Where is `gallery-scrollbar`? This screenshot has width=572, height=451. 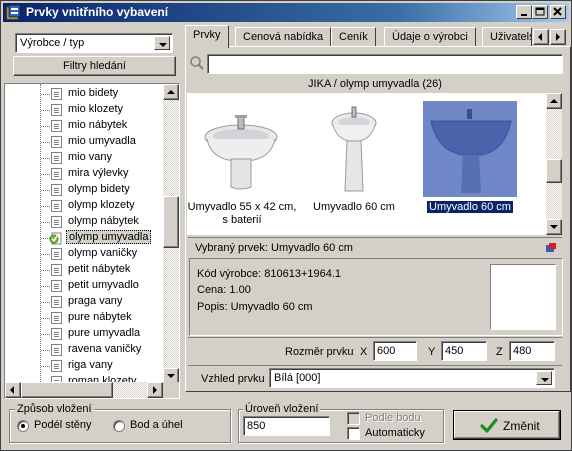
gallery-scrollbar is located at coordinates (554, 164).